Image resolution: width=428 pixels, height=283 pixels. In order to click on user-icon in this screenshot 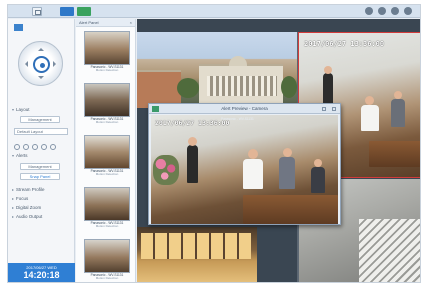, I will do `click(382, 11)`.